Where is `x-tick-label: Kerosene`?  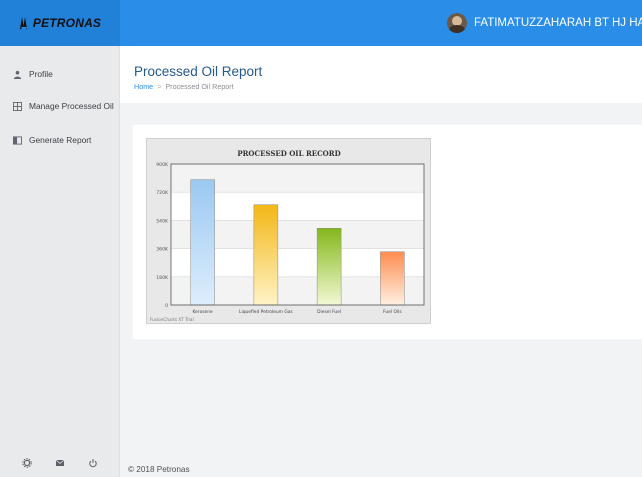
x-tick-label: Kerosene is located at coordinates (203, 312).